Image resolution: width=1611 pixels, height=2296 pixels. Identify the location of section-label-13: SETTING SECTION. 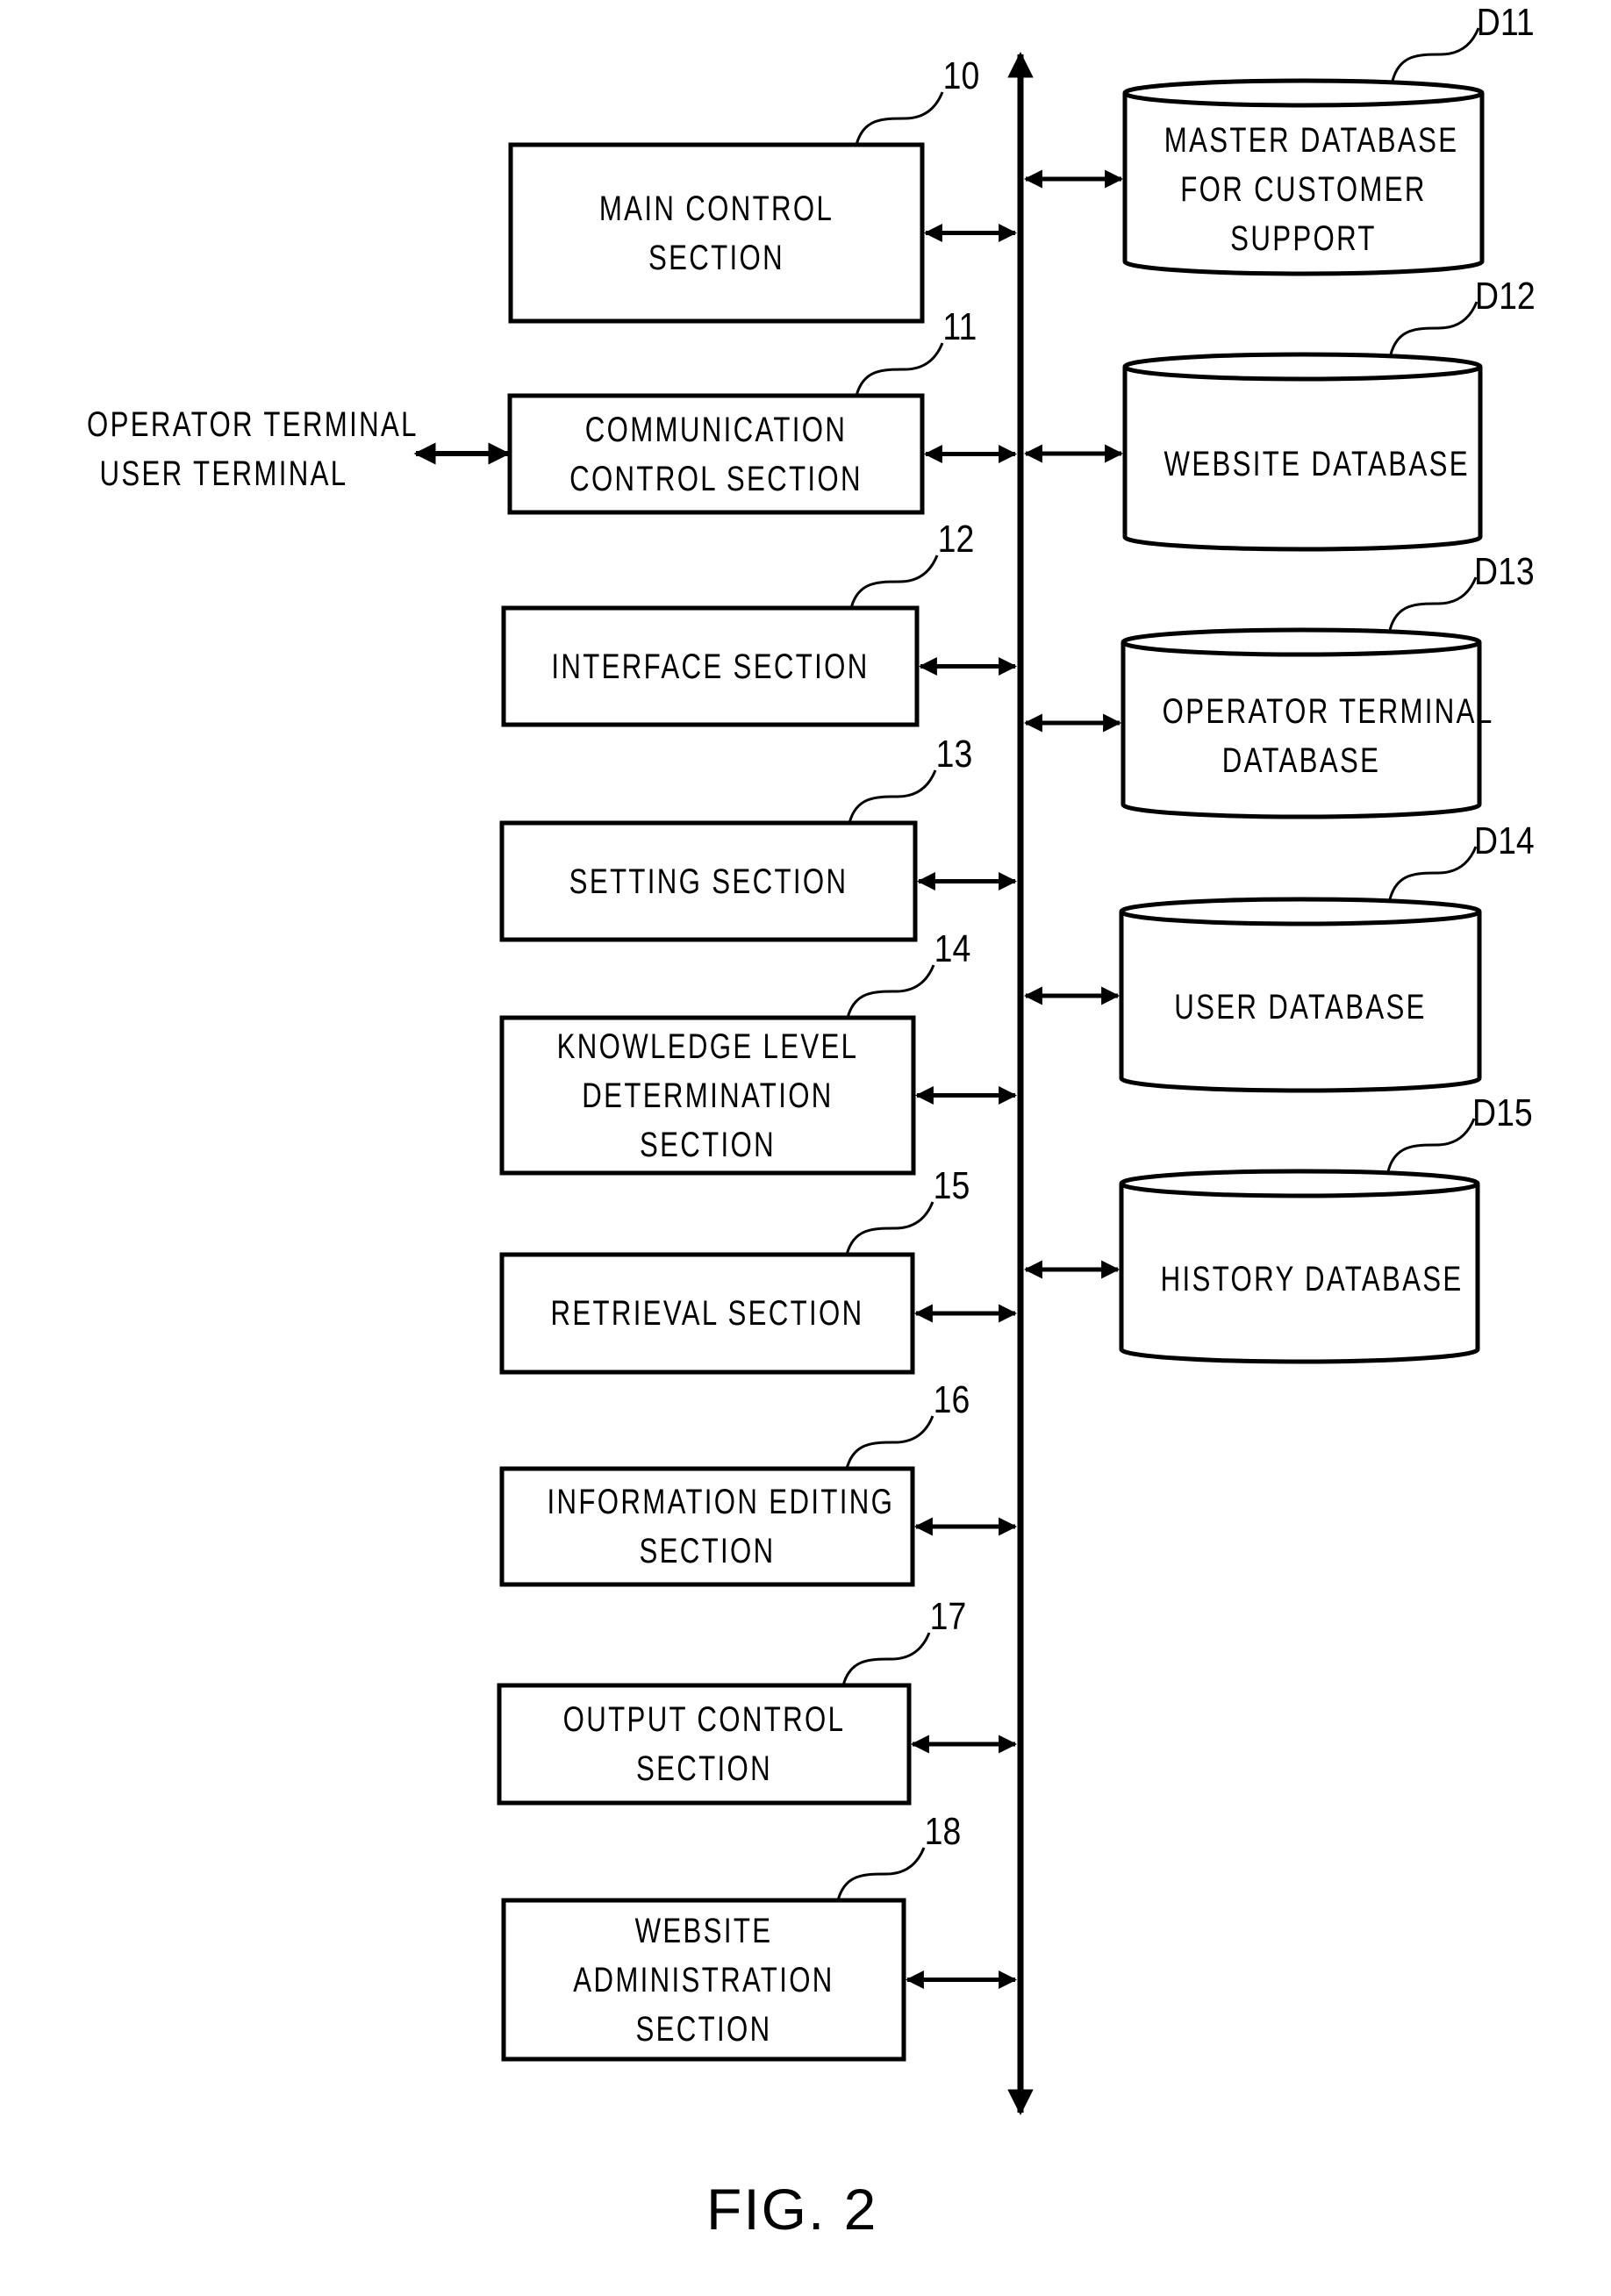
(709, 882).